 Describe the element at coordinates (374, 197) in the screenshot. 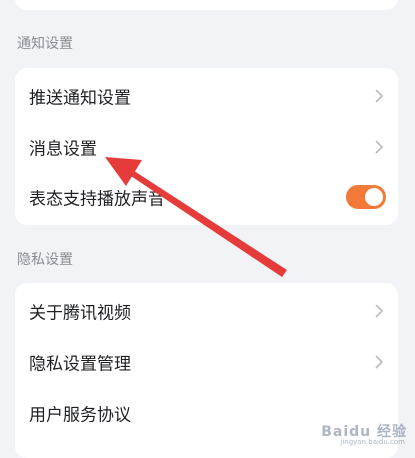

I see `toggle-knob` at that location.